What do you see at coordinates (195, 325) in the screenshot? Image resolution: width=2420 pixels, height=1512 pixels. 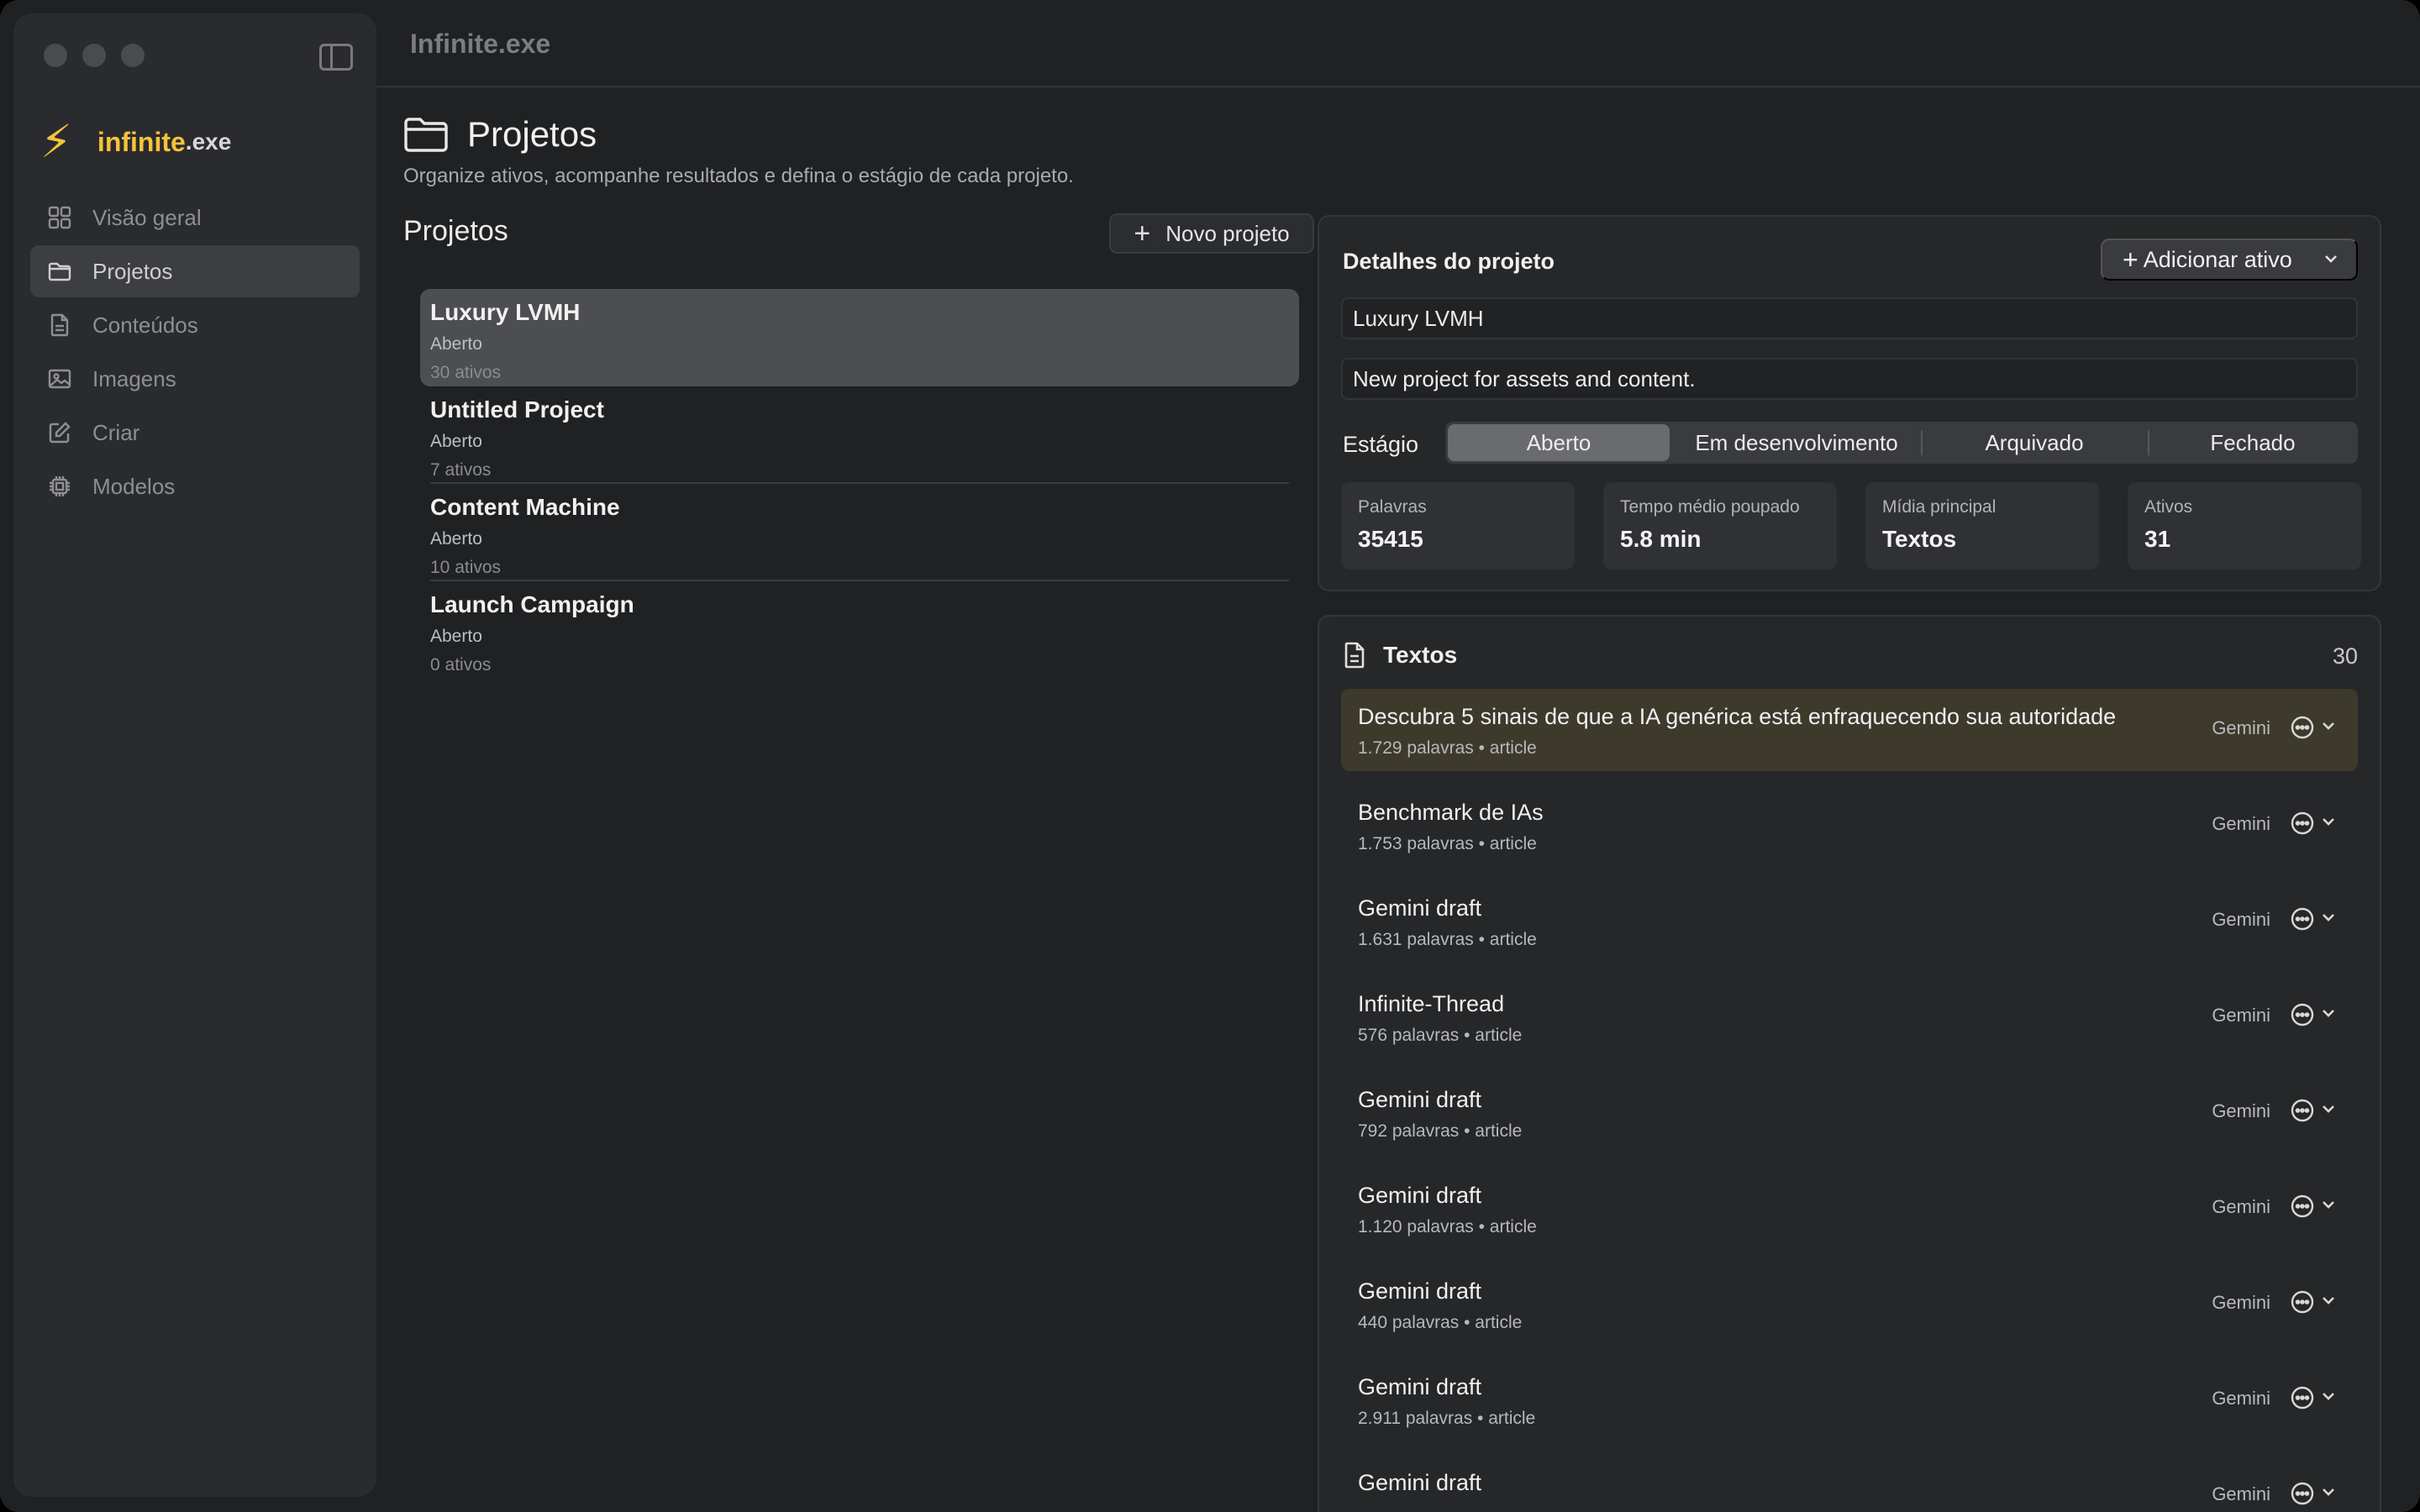 I see `sidebar-item-conteudos: Conteúdos` at bounding box center [195, 325].